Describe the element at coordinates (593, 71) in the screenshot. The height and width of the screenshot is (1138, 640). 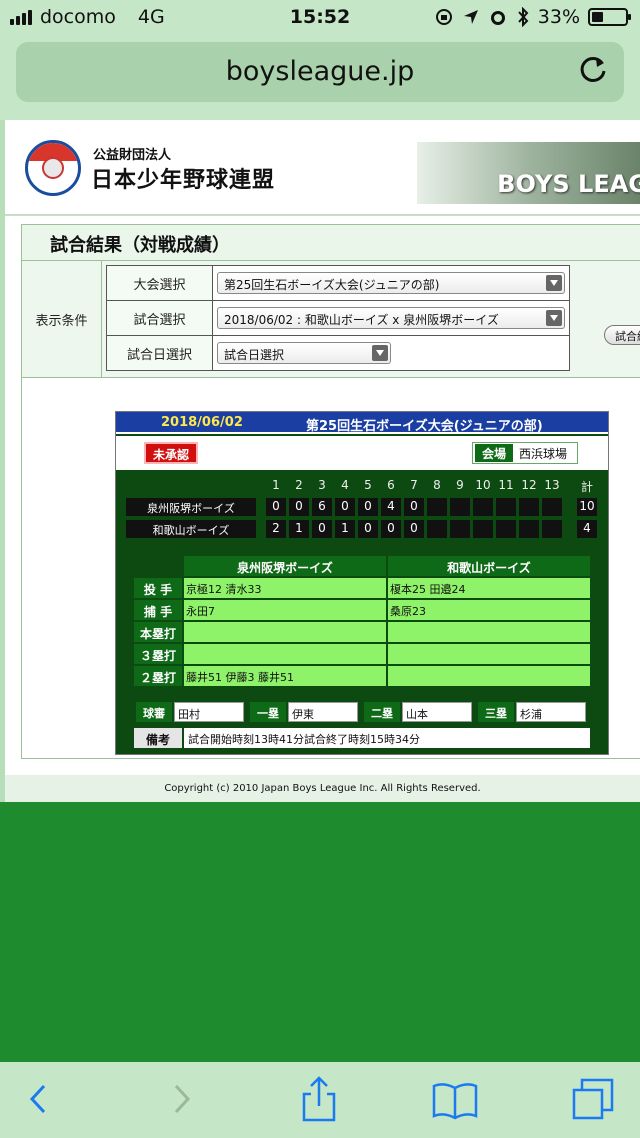
I see `reload-icon` at that location.